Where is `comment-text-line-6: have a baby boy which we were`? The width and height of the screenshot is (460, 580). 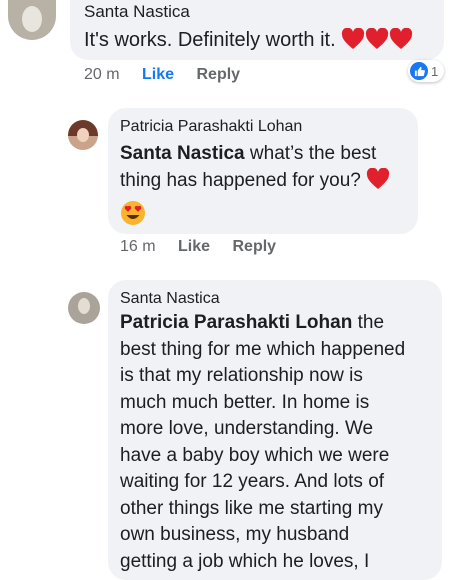
comment-text-line-6: have a baby boy which we were is located at coordinates (255, 455).